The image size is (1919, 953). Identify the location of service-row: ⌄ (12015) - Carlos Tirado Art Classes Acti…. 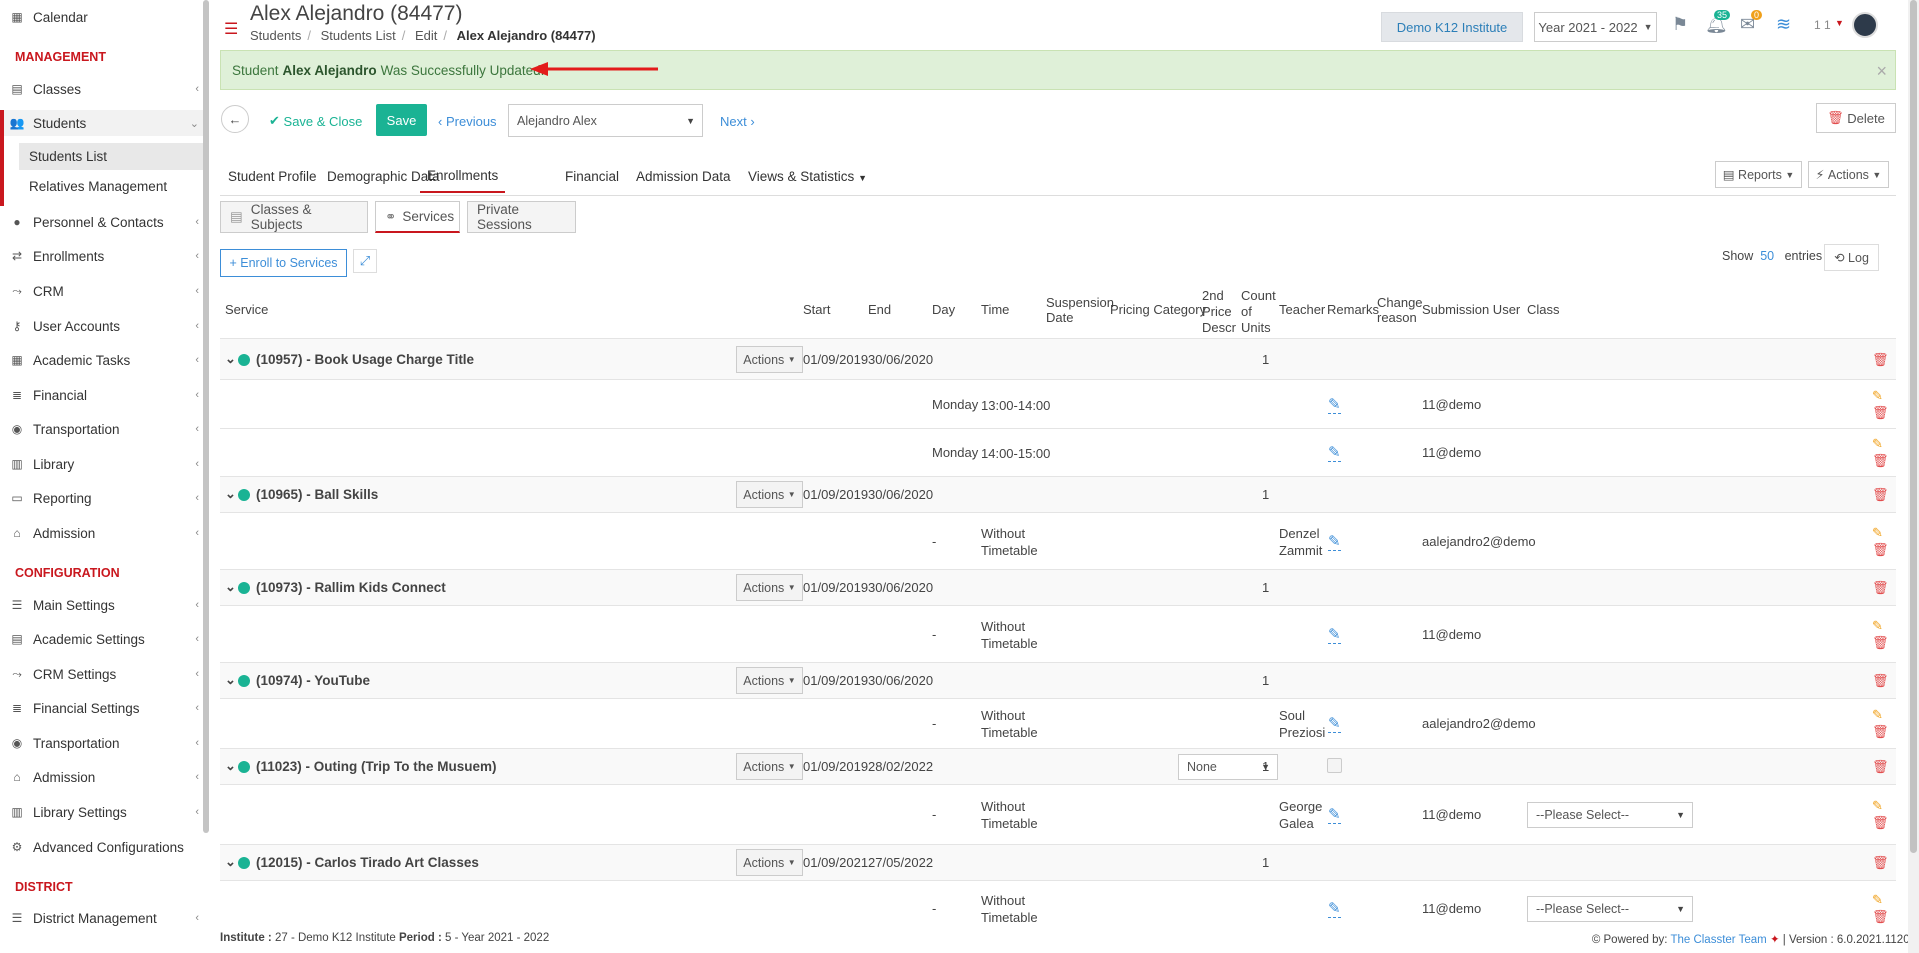
(1058, 862).